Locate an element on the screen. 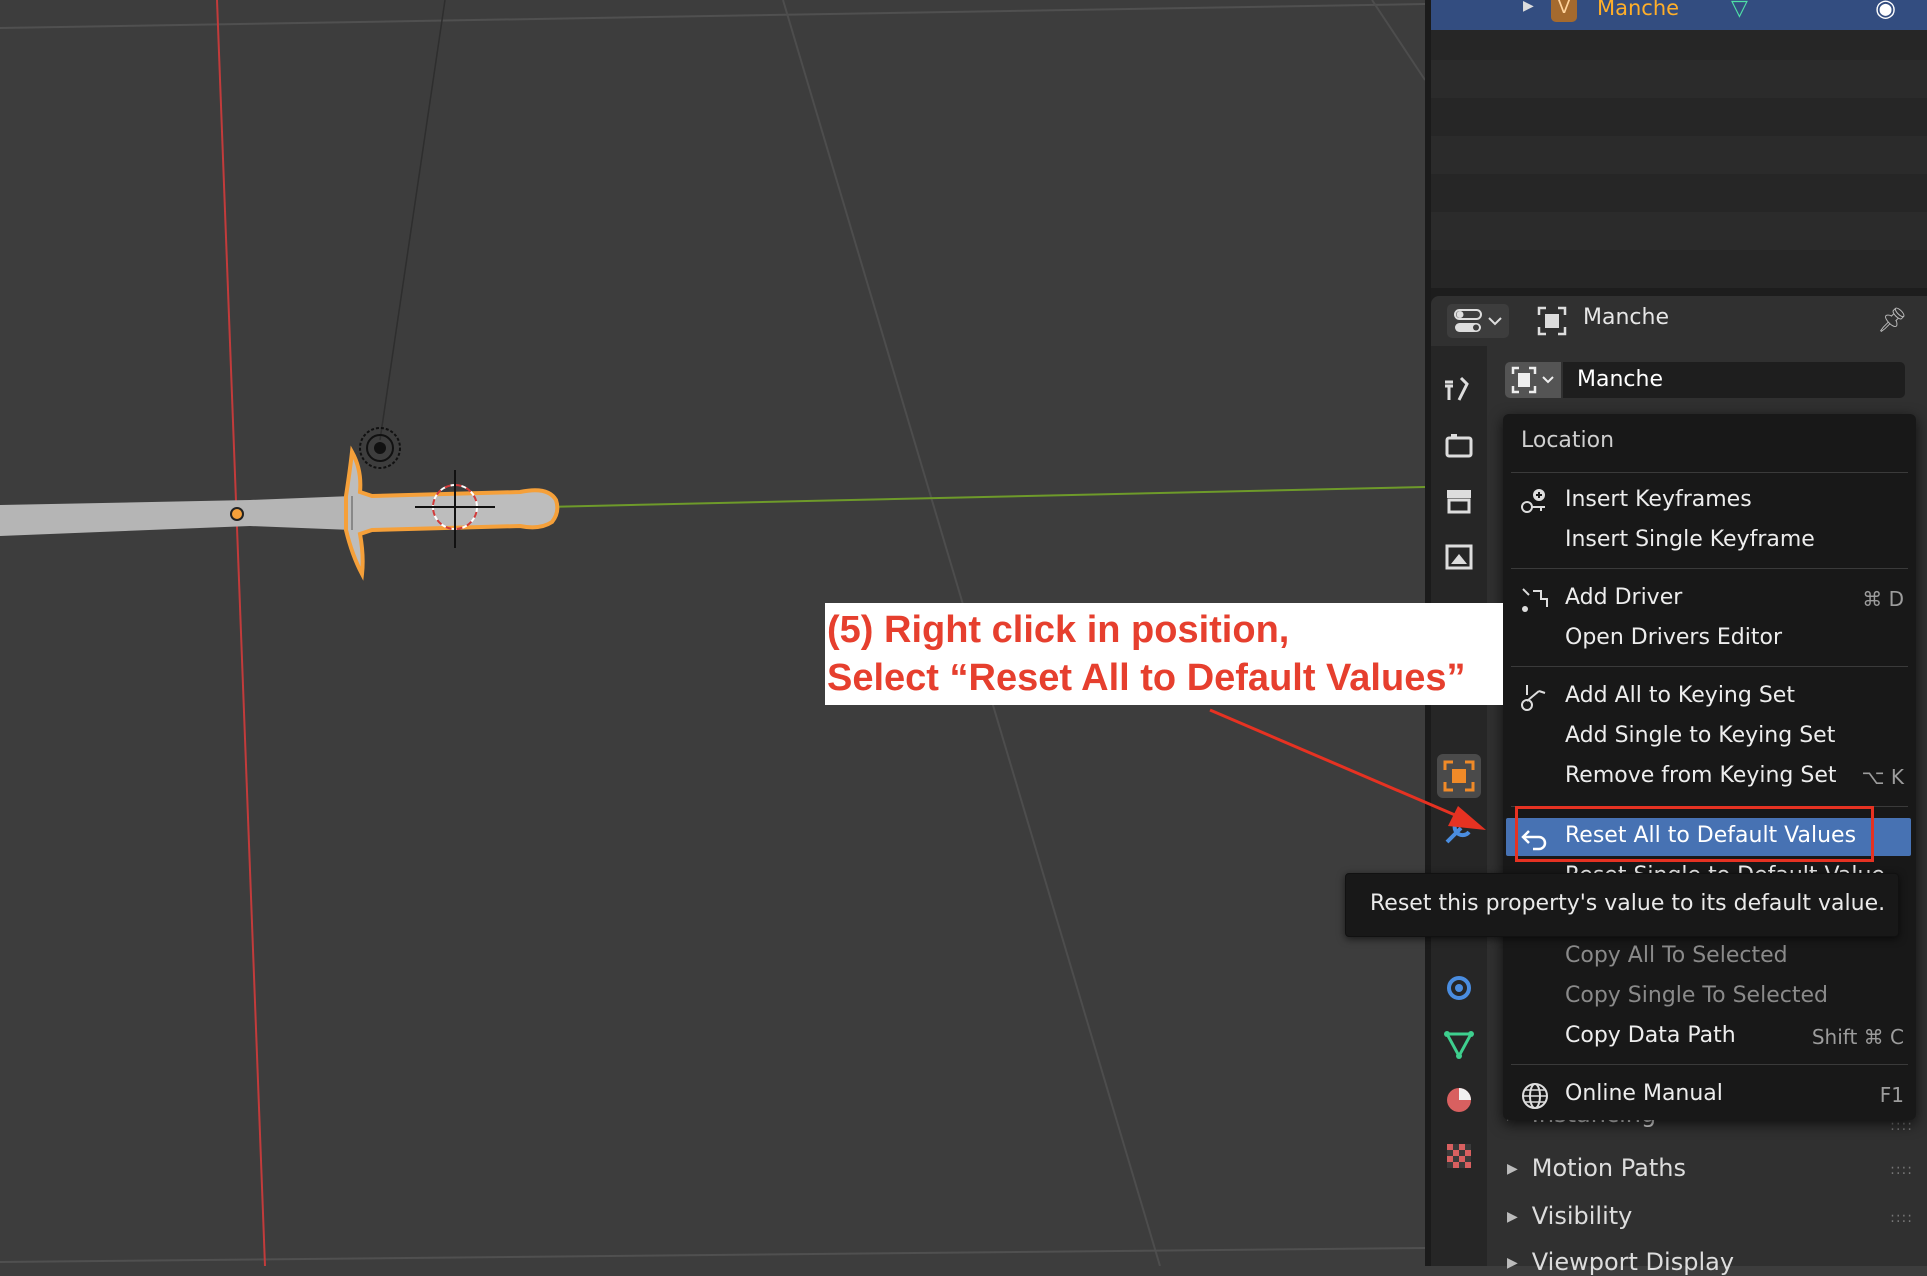  object-tab-icon is located at coordinates (1459, 776).